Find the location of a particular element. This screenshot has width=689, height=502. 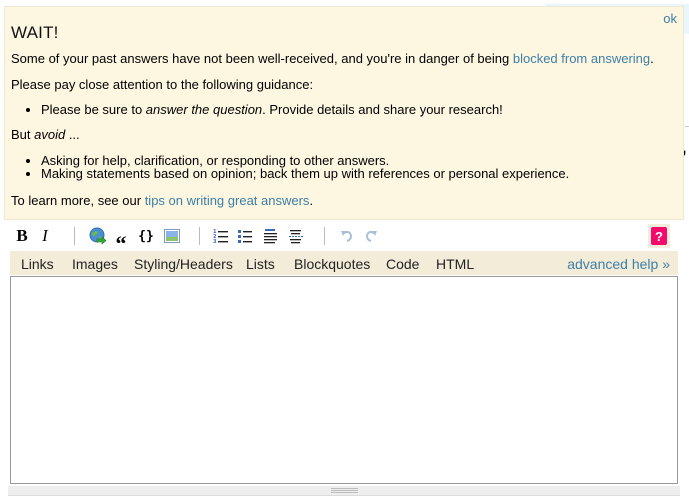

avoid-prefix: But is located at coordinates (23, 134).